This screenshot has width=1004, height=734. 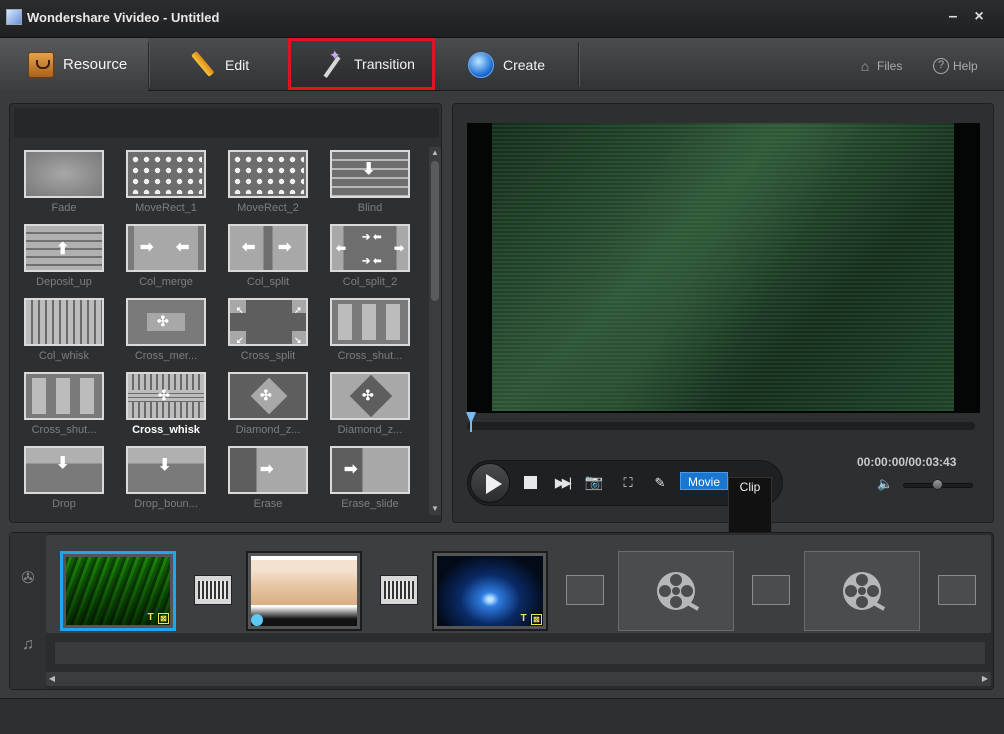 What do you see at coordinates (74, 64) in the screenshot?
I see `tab-resource: Resource` at bounding box center [74, 64].